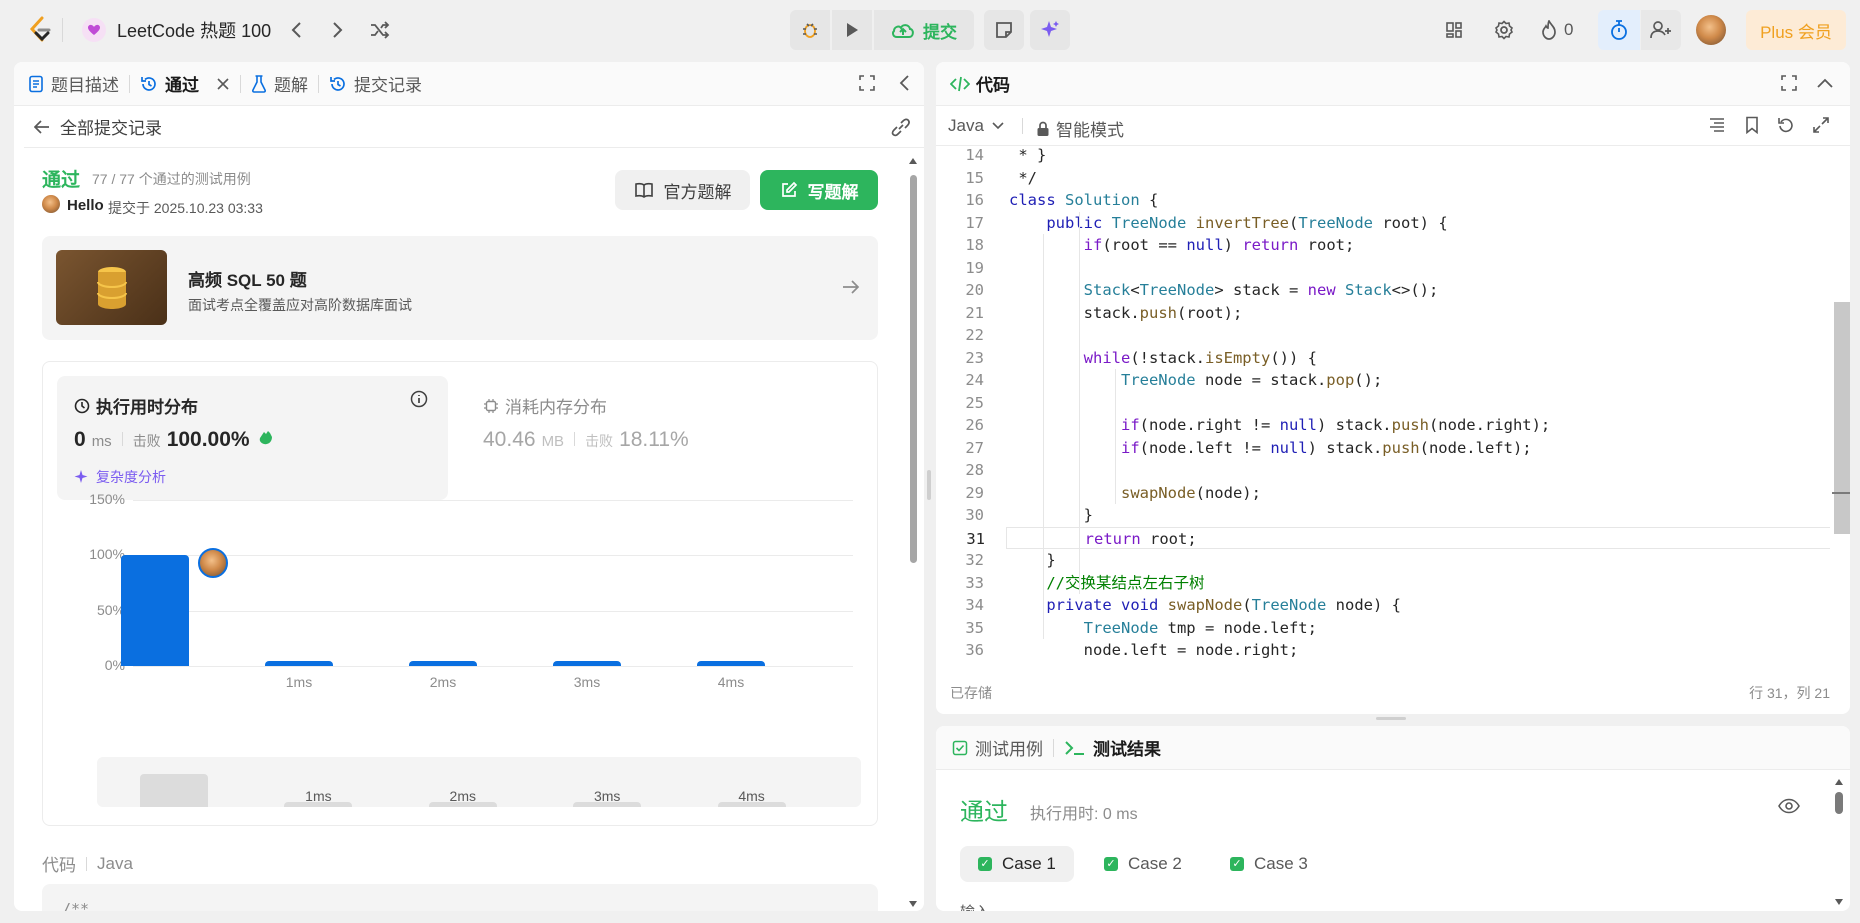 This screenshot has width=1860, height=923. I want to click on code-line: 36 node.left = node.right;, so click(1383, 650).